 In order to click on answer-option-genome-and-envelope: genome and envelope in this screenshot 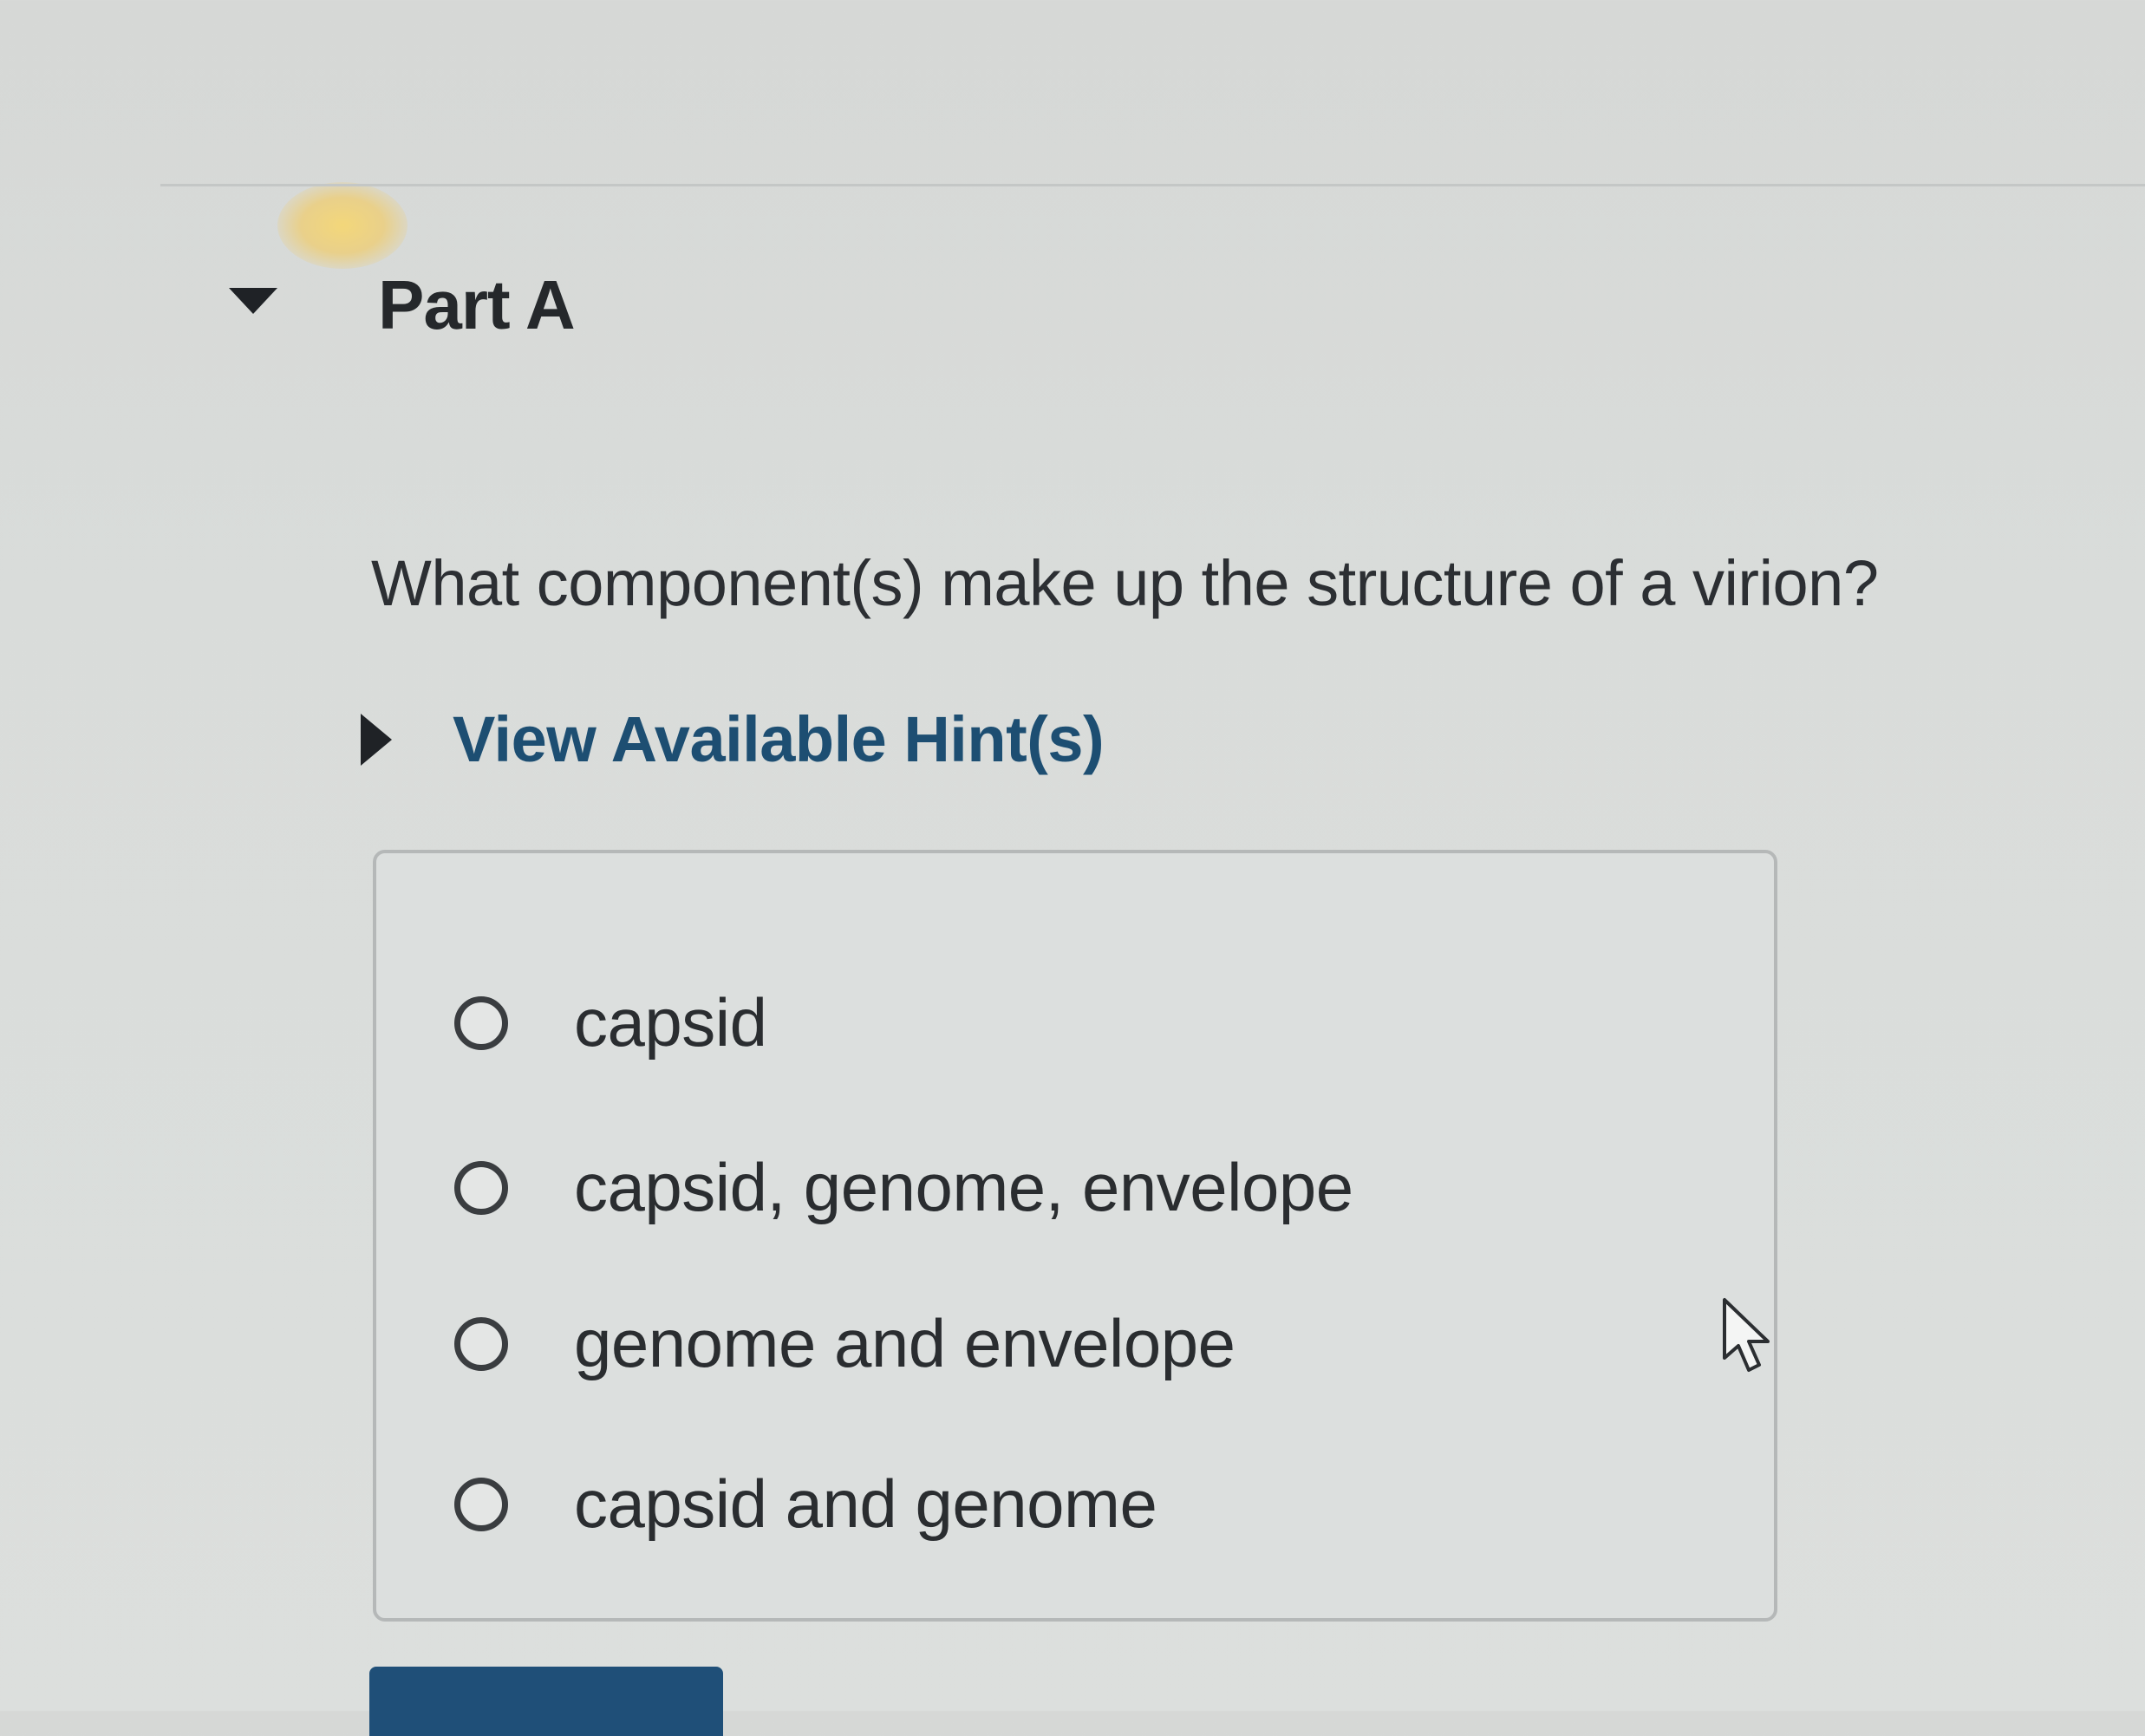, I will do `click(845, 1343)`.